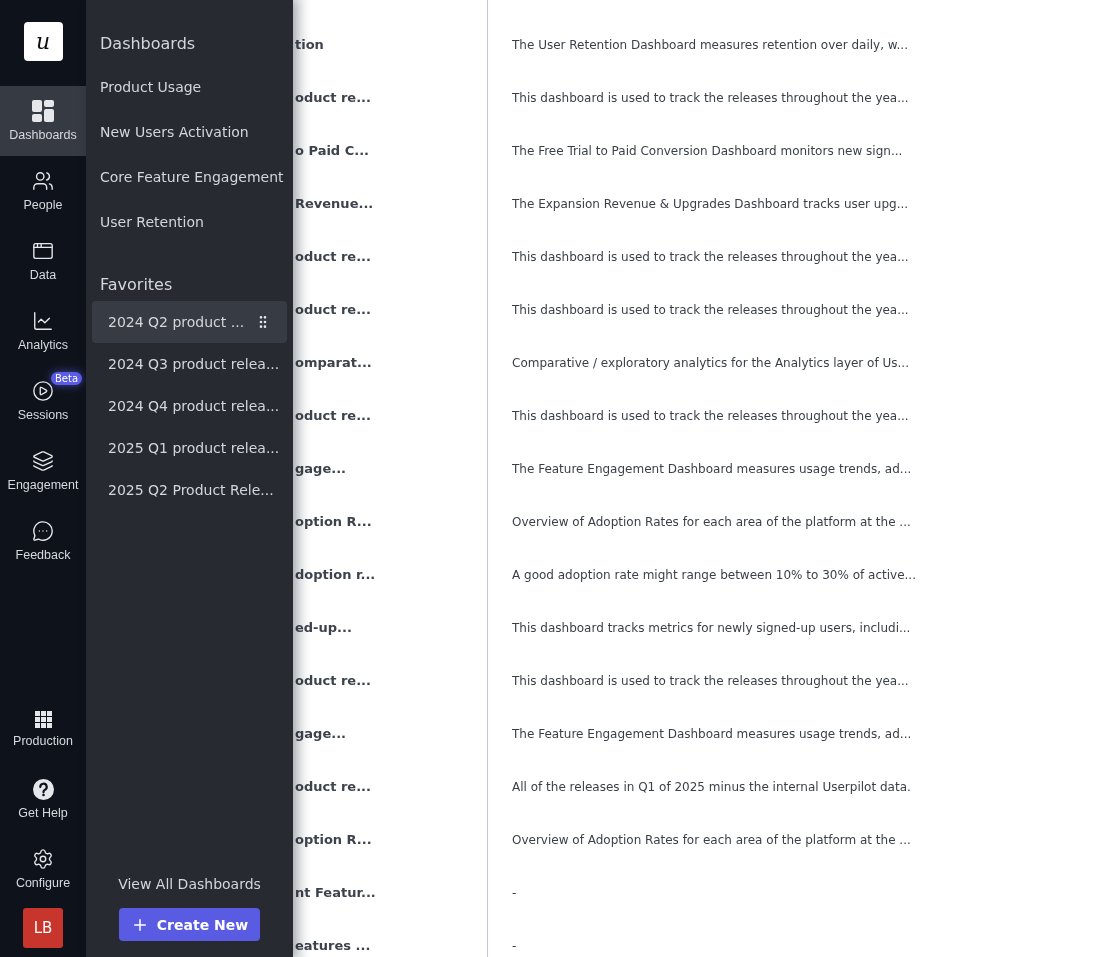  What do you see at coordinates (43, 41) in the screenshot?
I see `logo: u` at bounding box center [43, 41].